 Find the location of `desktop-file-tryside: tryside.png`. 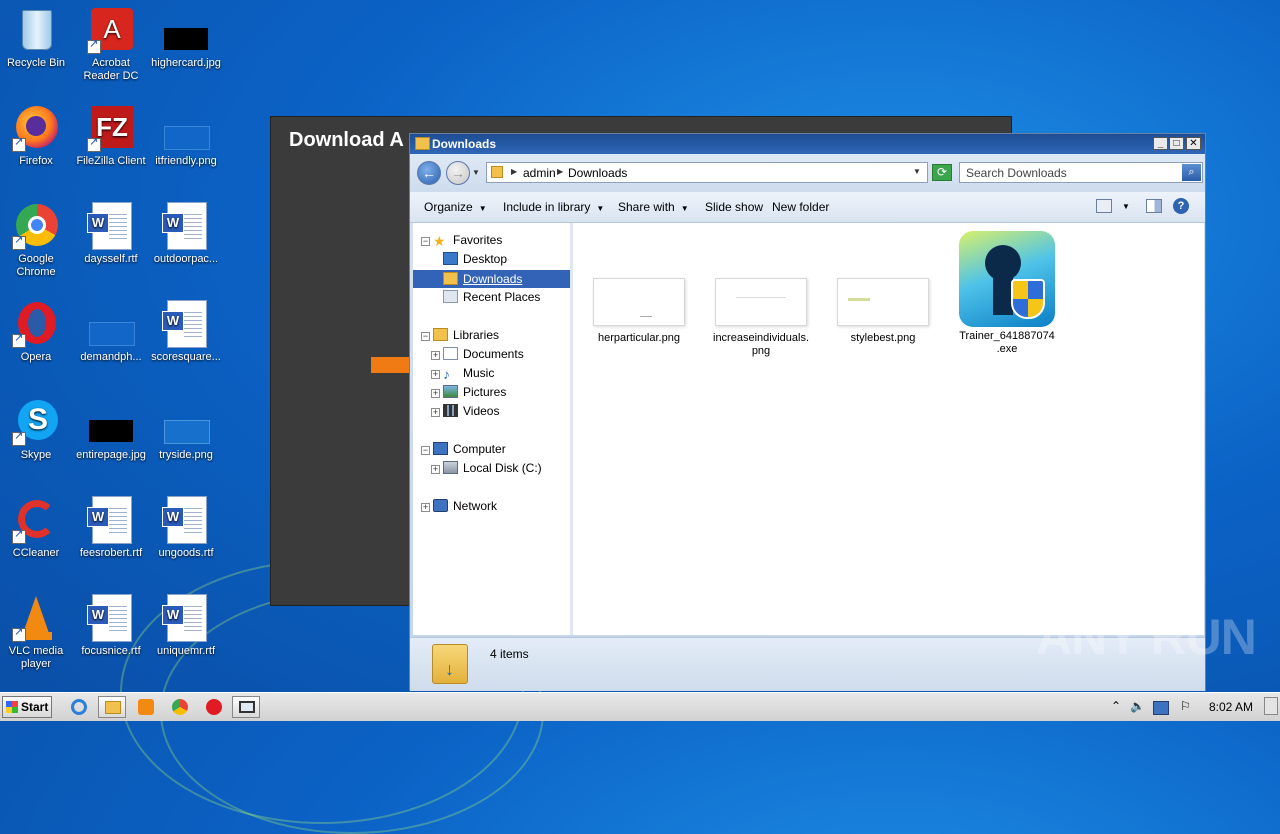

desktop-file-tryside: tryside.png is located at coordinates (186, 430).